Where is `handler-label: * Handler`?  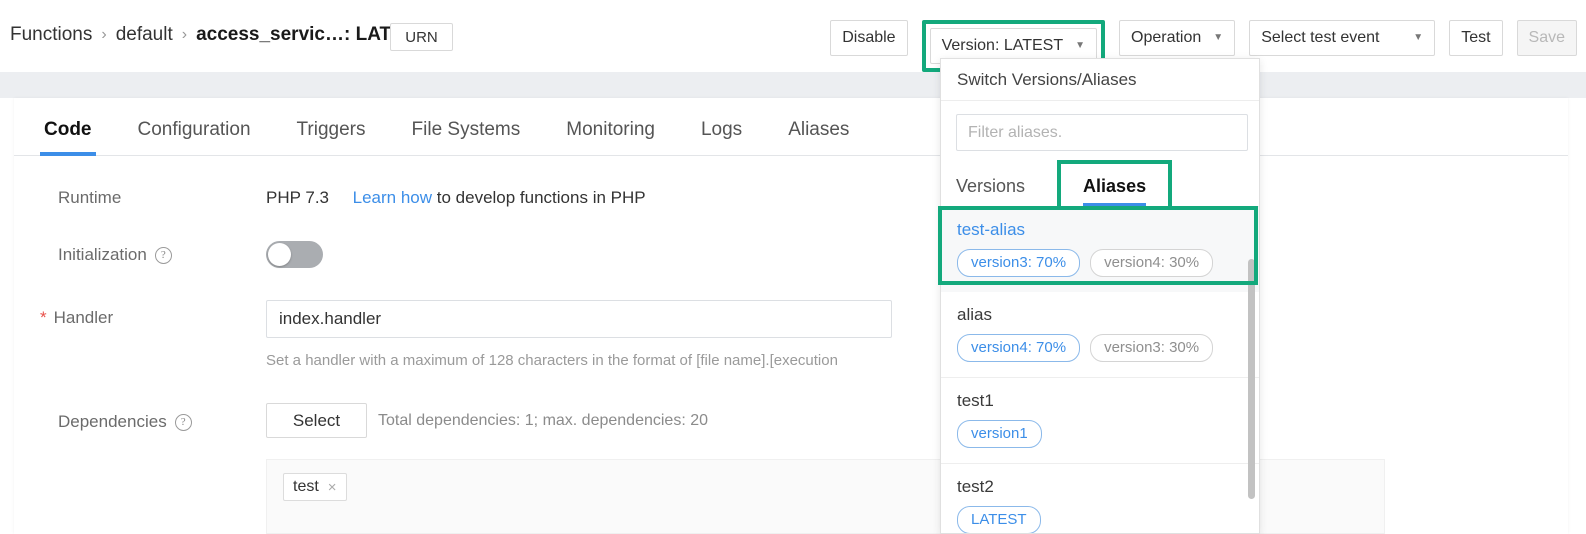
handler-label: * Handler is located at coordinates (76, 318).